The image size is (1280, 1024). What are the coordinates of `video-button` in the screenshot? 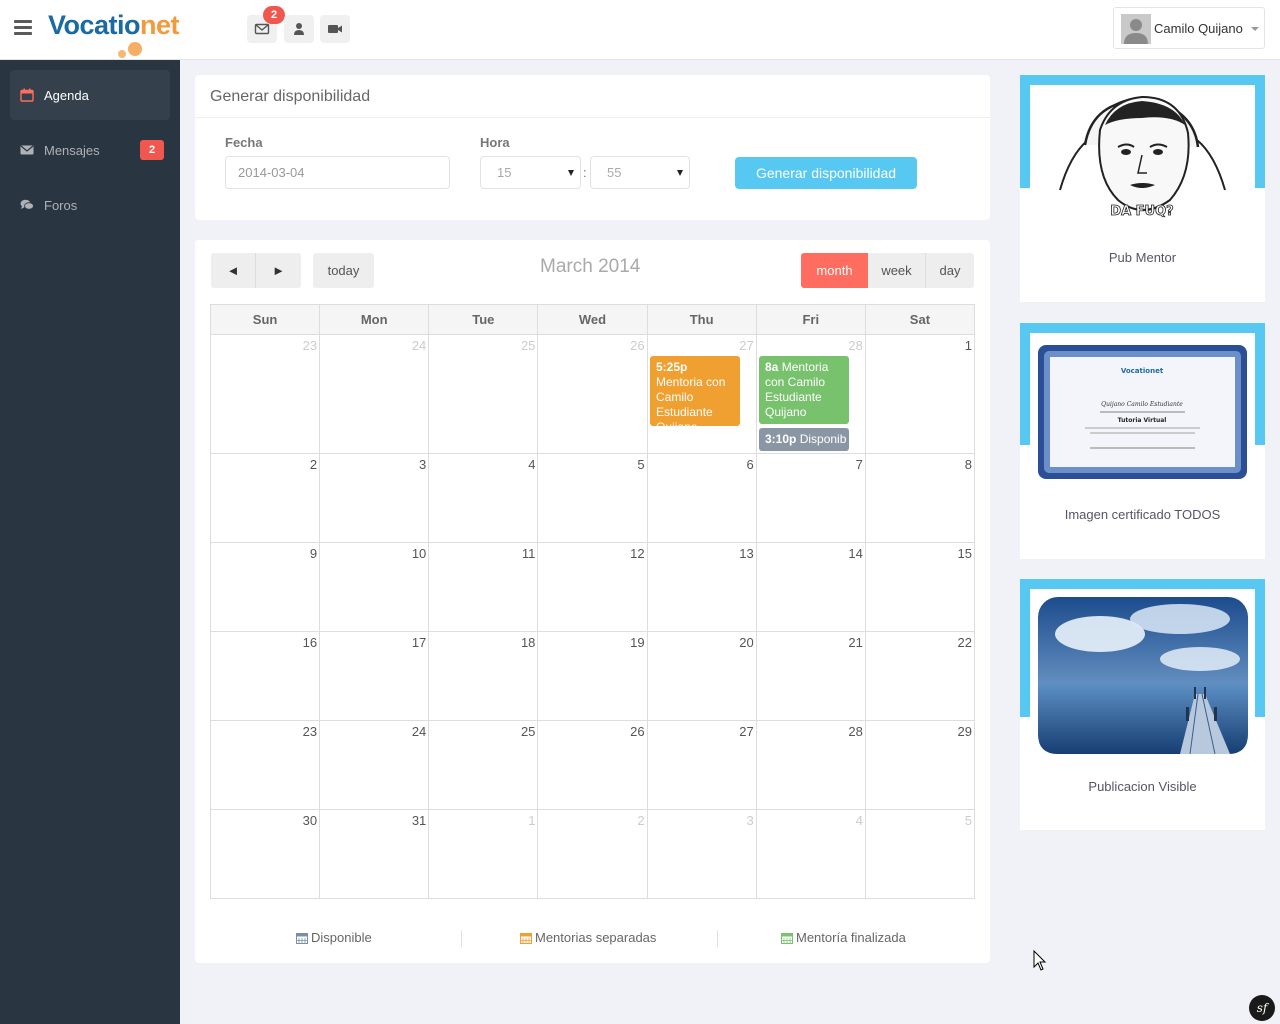 It's located at (335, 29).